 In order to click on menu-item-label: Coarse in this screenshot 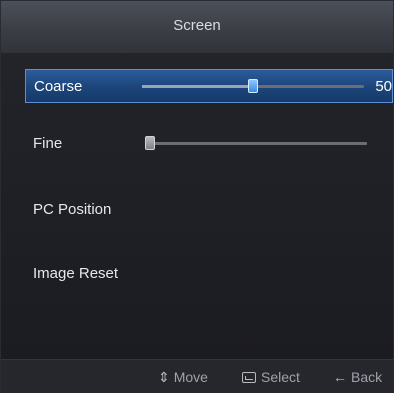, I will do `click(58, 86)`.